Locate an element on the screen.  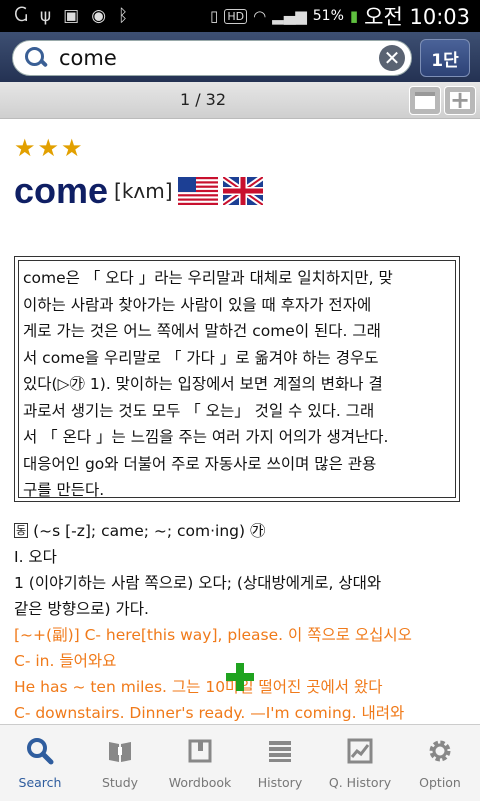
page-indicator: 1 / 32 is located at coordinates (203, 99).